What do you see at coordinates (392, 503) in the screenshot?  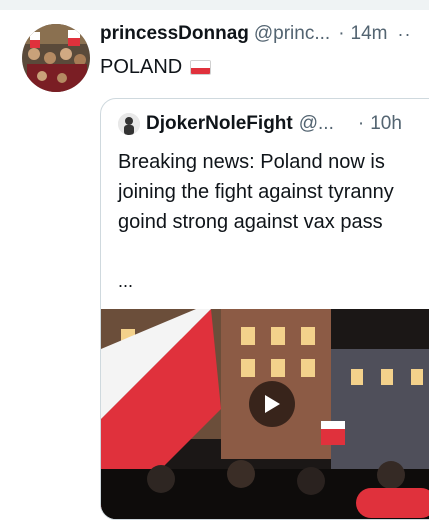 I see `red-action-badge` at bounding box center [392, 503].